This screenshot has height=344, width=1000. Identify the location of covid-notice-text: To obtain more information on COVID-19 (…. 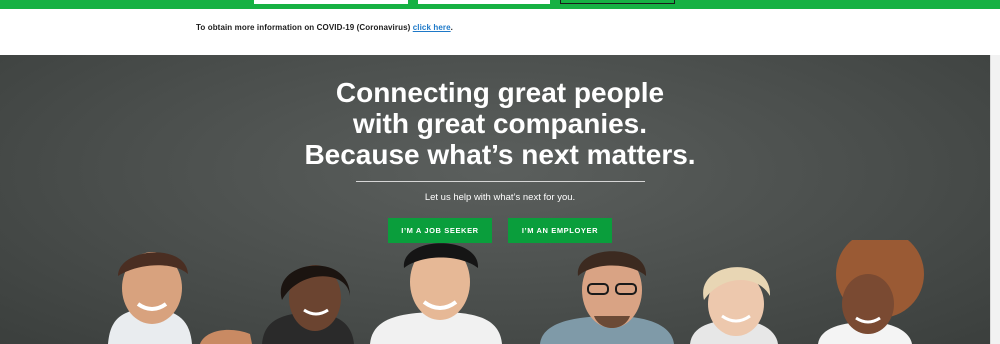
(324, 27).